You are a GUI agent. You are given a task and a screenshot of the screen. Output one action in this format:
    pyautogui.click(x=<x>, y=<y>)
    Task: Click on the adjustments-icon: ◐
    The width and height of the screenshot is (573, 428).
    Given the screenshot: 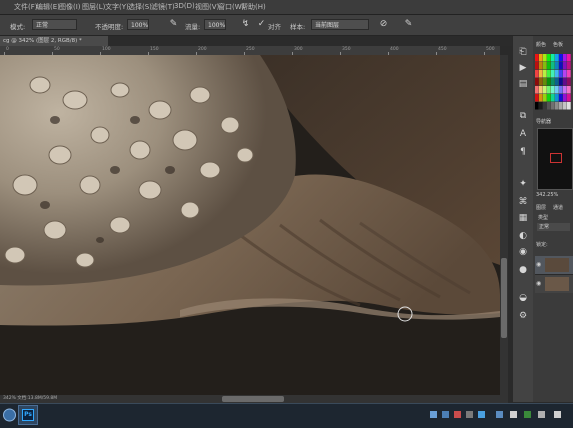 What is the action you would take?
    pyautogui.click(x=523, y=236)
    